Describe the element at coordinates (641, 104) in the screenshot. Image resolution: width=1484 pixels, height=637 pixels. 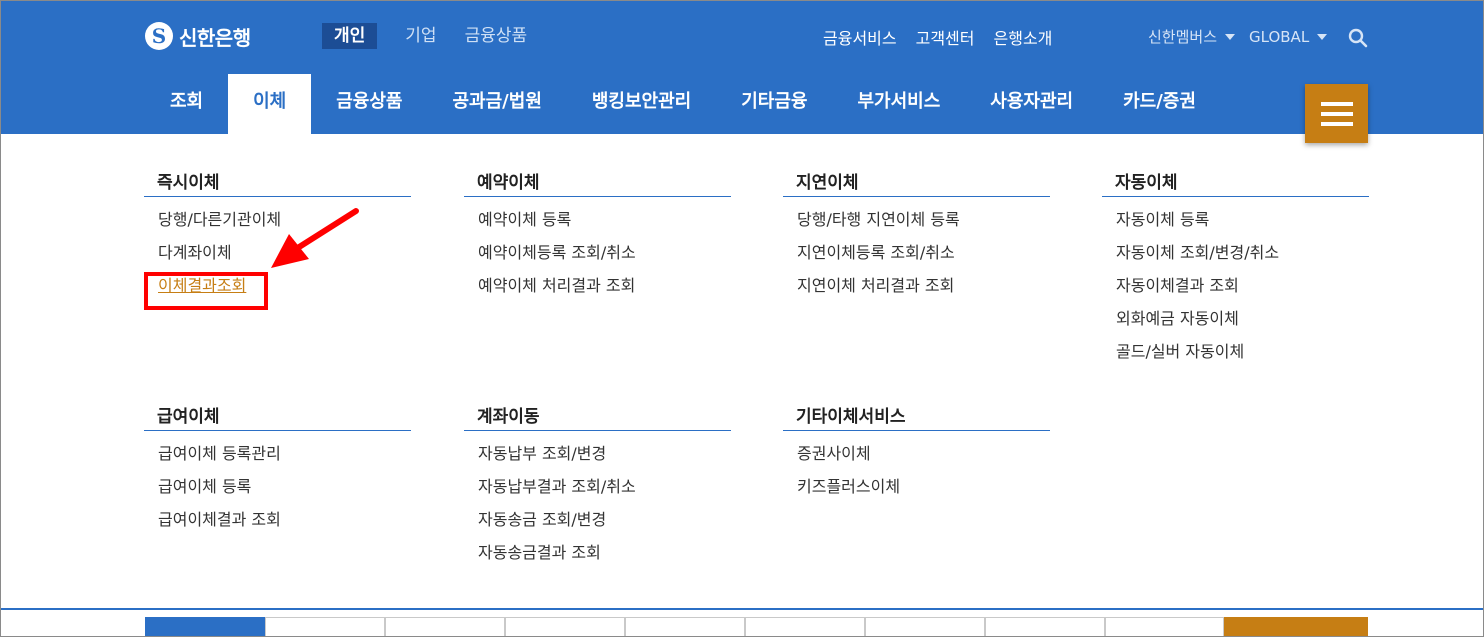
I see `gnb-item-banking-security: 뱅킹보안관리` at that location.